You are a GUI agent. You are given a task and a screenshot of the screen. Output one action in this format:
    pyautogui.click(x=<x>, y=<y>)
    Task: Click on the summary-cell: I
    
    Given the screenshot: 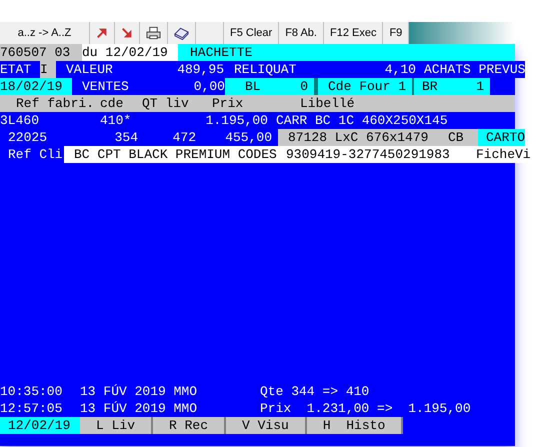 What is the action you would take?
    pyautogui.click(x=48, y=69)
    